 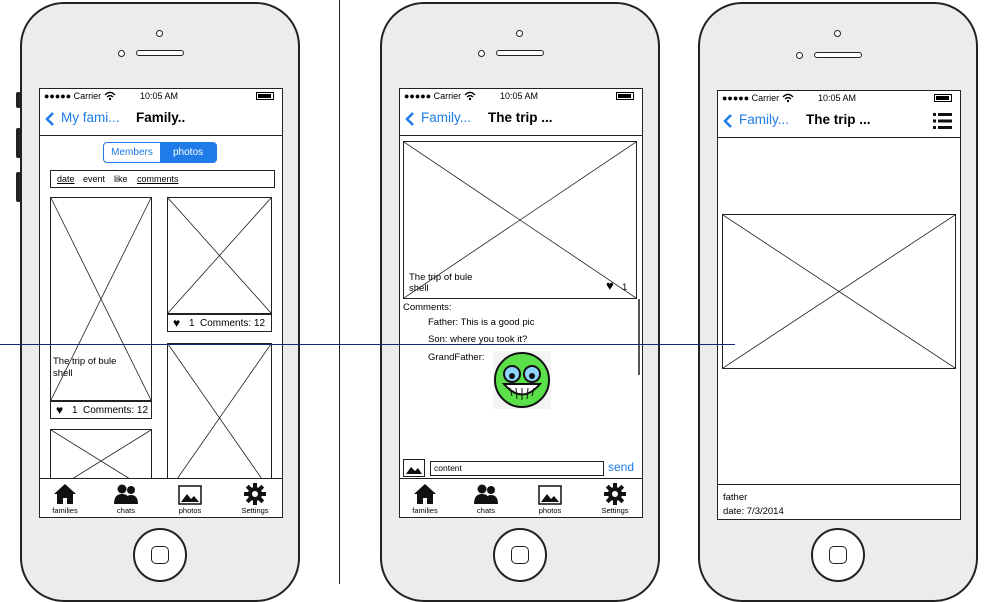 I want to click on sort-bar: date event like comments, so click(x=162, y=179).